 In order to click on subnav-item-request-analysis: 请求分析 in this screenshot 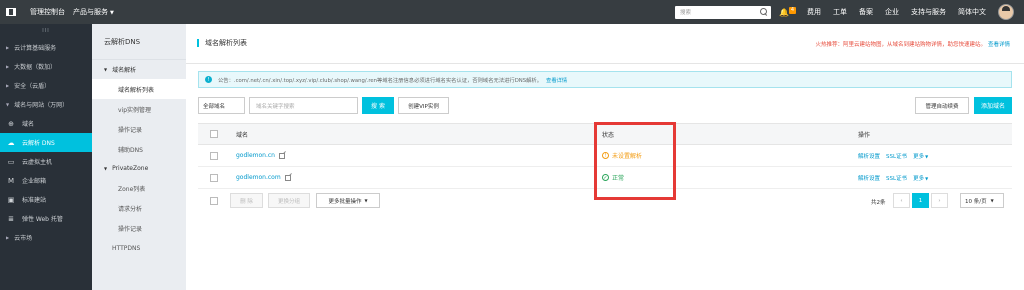, I will do `click(139, 208)`.